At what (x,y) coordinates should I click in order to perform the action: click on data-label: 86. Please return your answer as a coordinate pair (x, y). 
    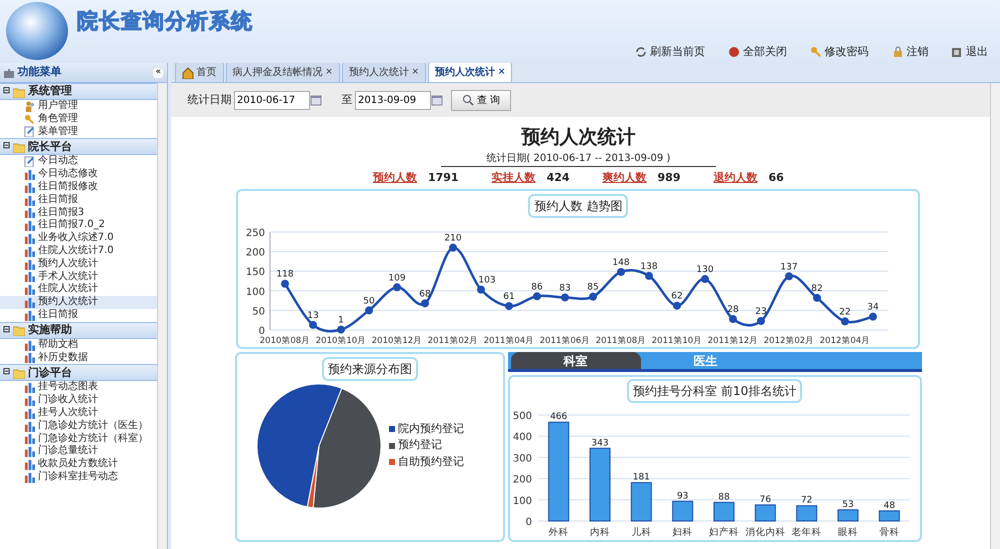
    Looking at the image, I should click on (538, 287).